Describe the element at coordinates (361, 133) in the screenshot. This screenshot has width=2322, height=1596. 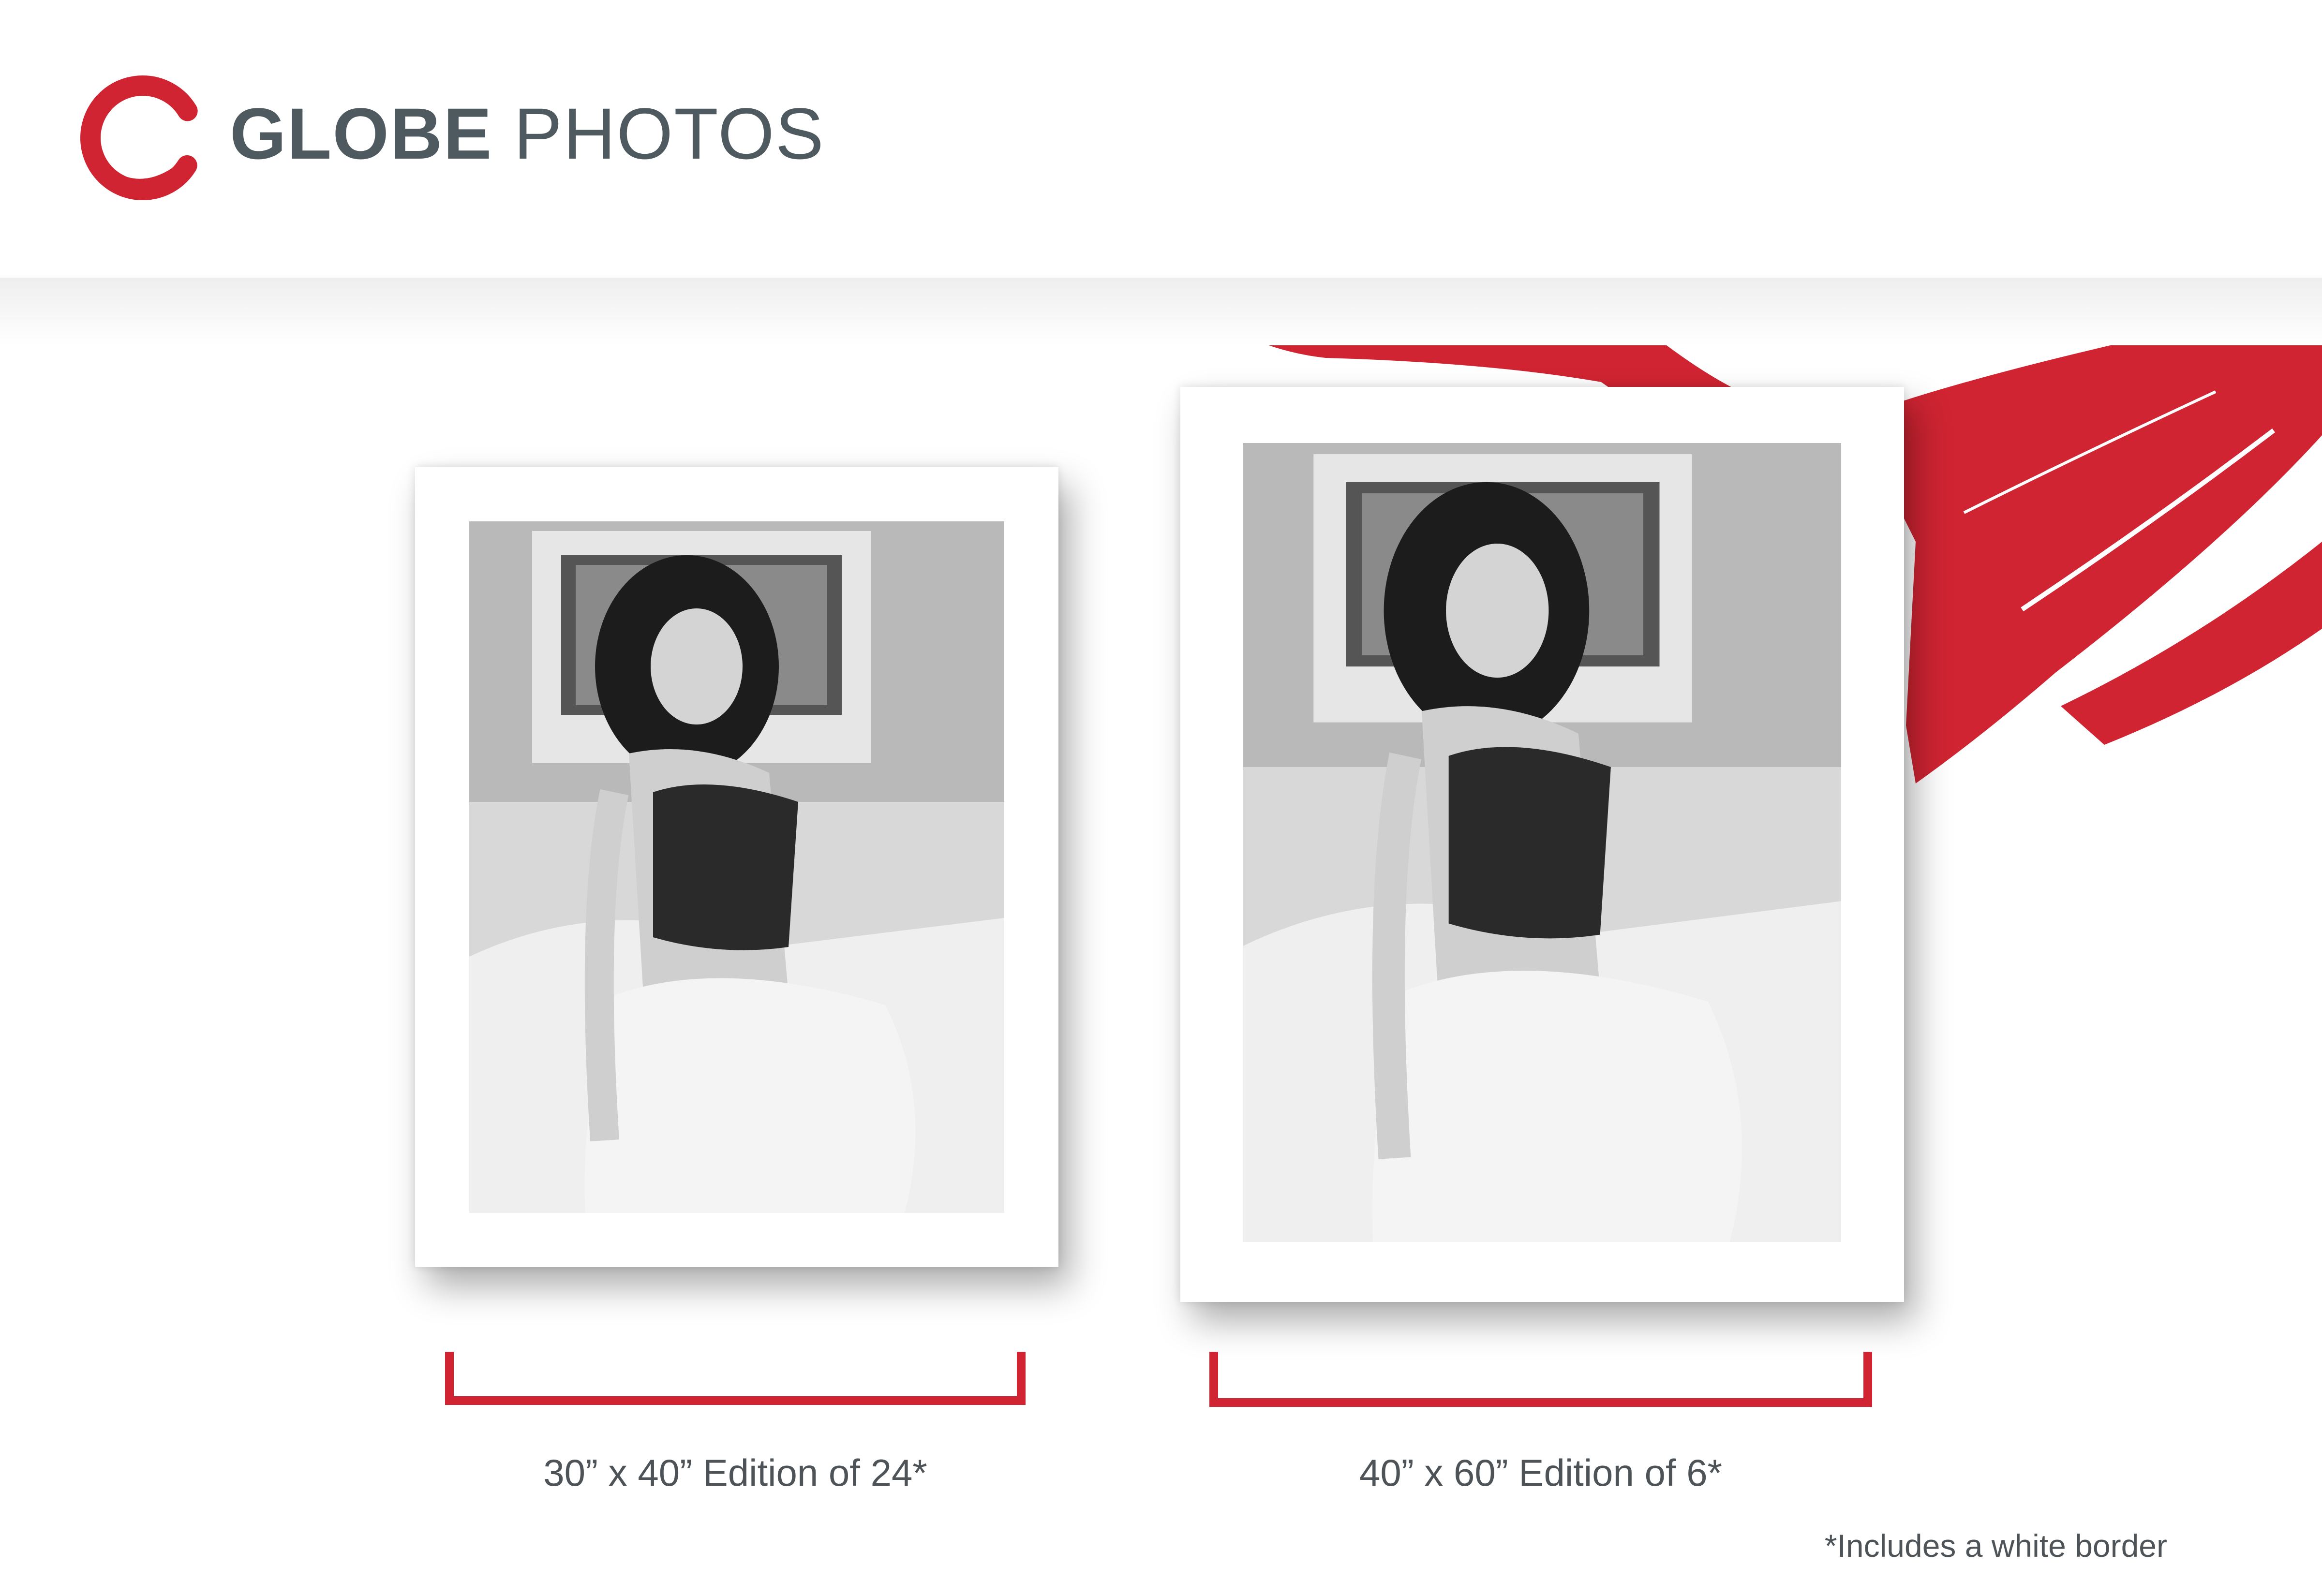
I see `brand-bold: GLOBE` at that location.